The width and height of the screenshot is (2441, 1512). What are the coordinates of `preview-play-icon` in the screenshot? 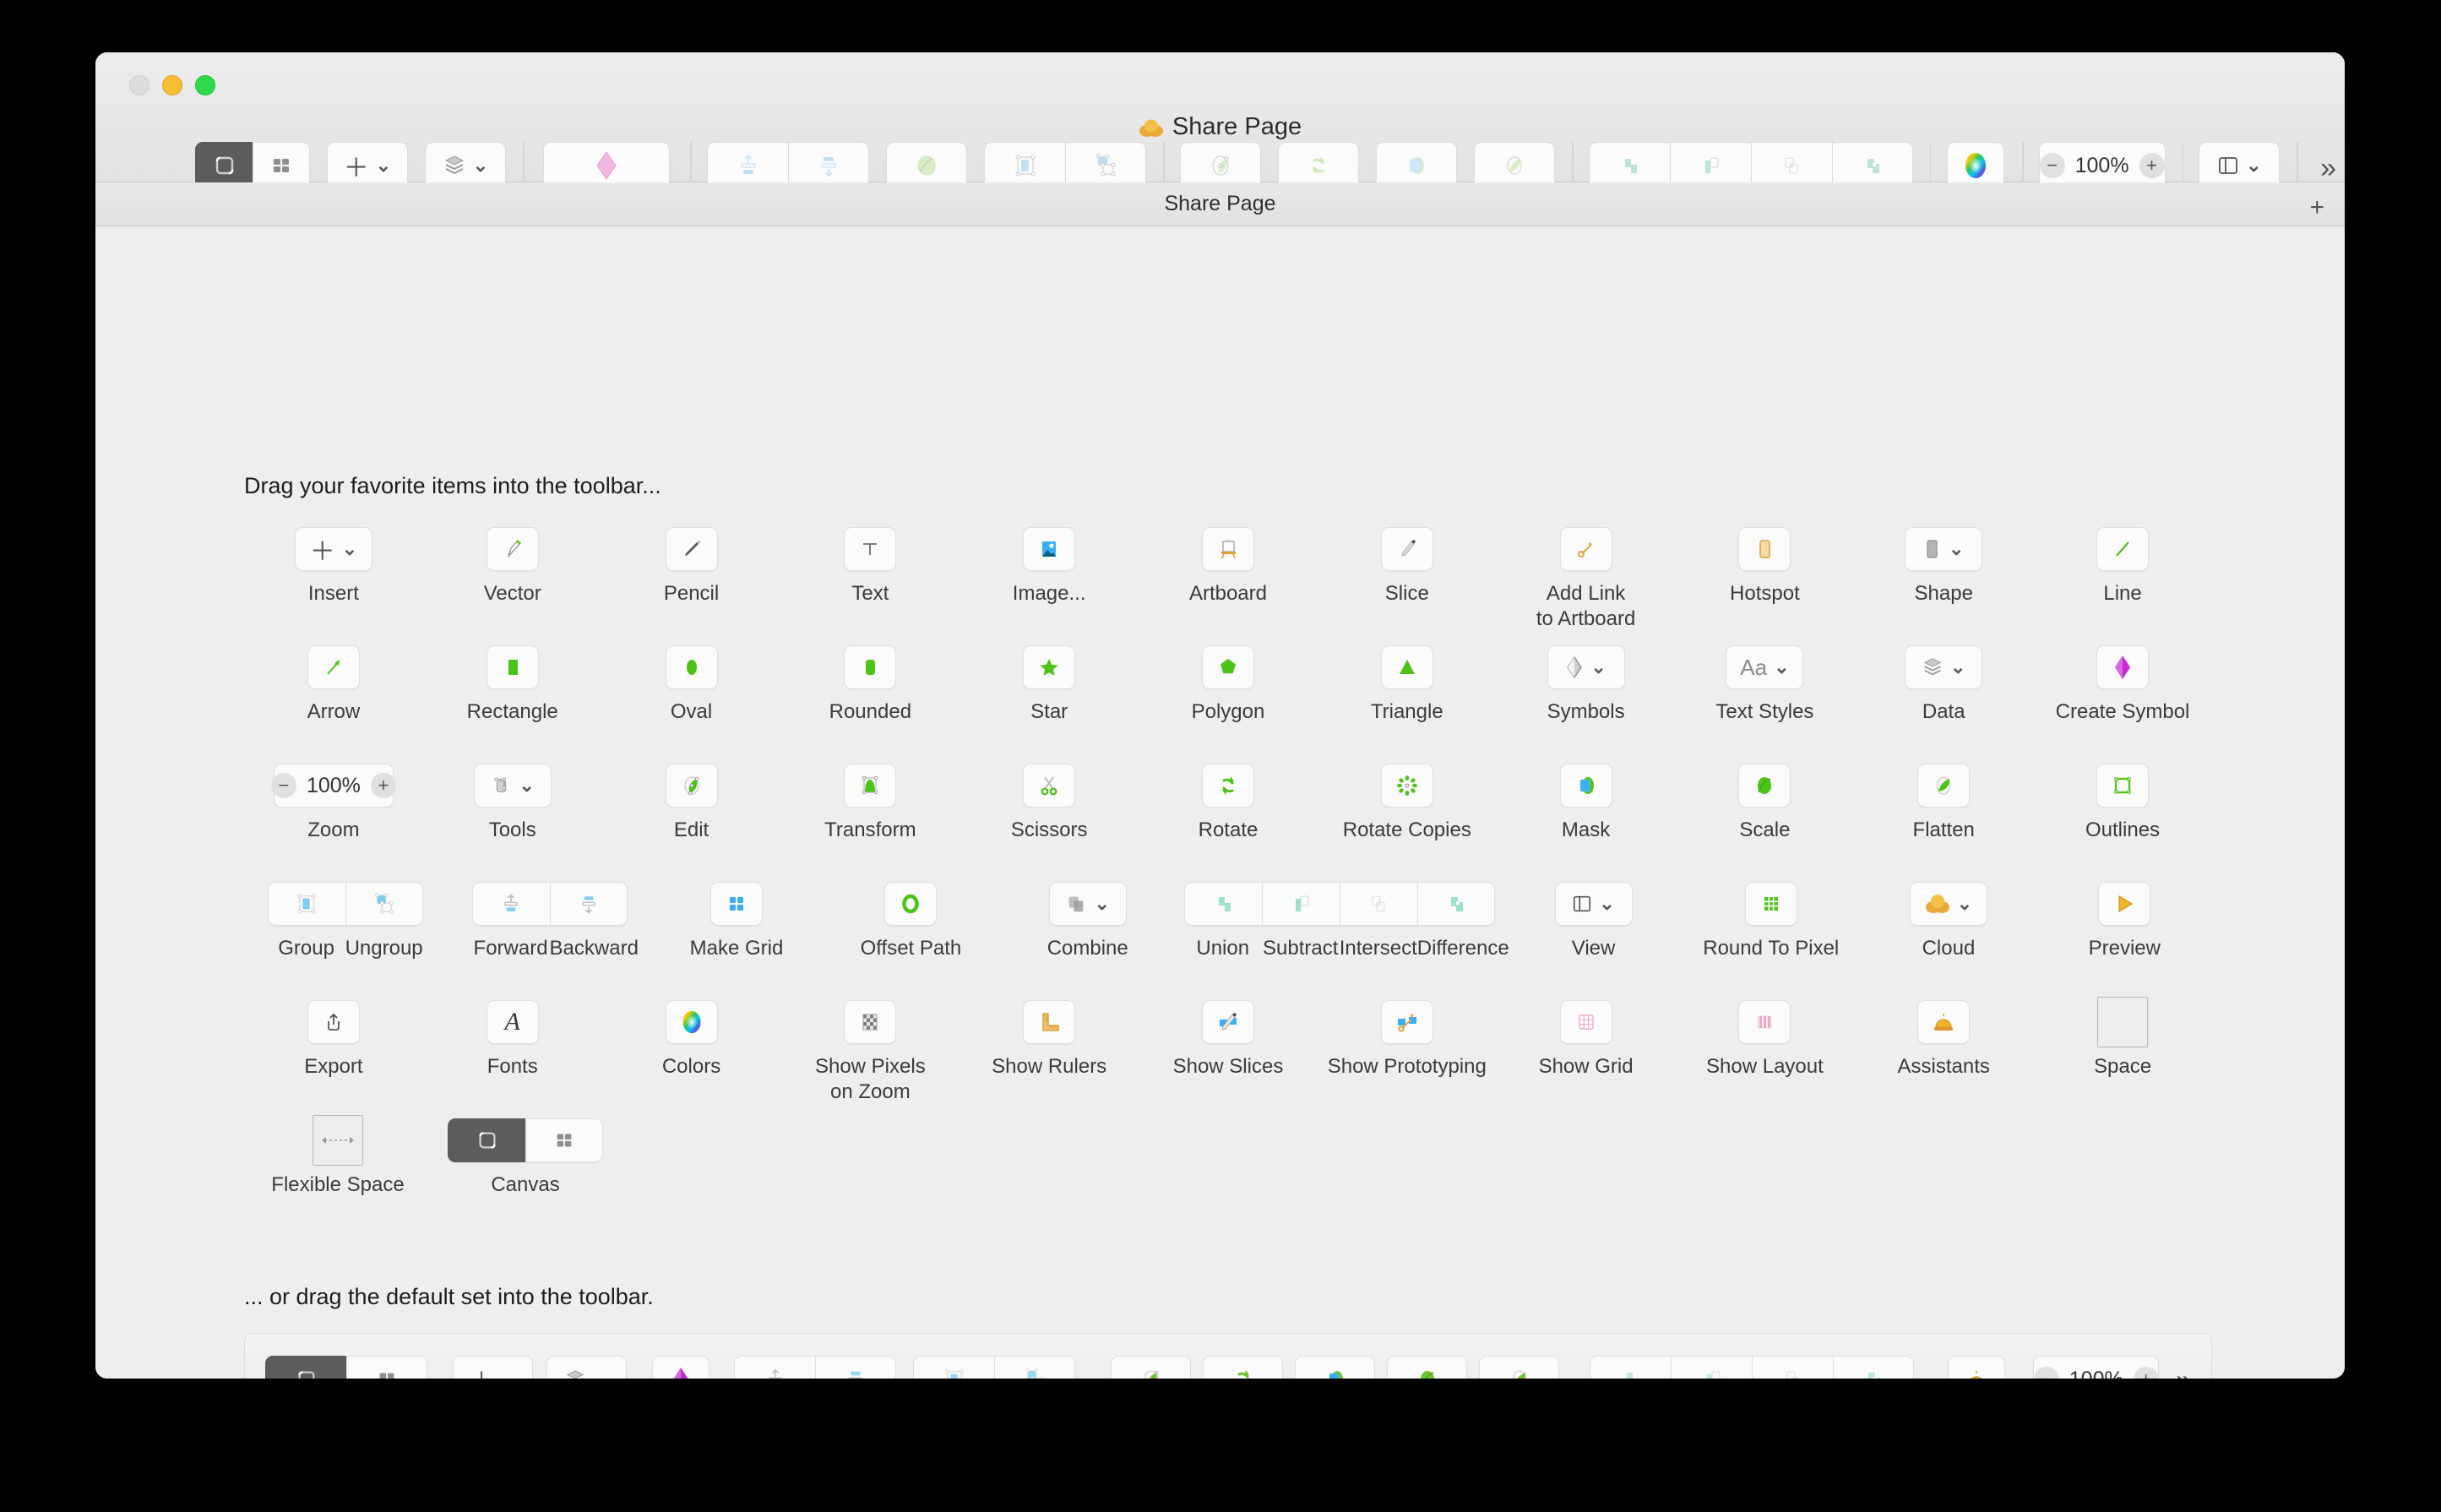 It's located at (2124, 904).